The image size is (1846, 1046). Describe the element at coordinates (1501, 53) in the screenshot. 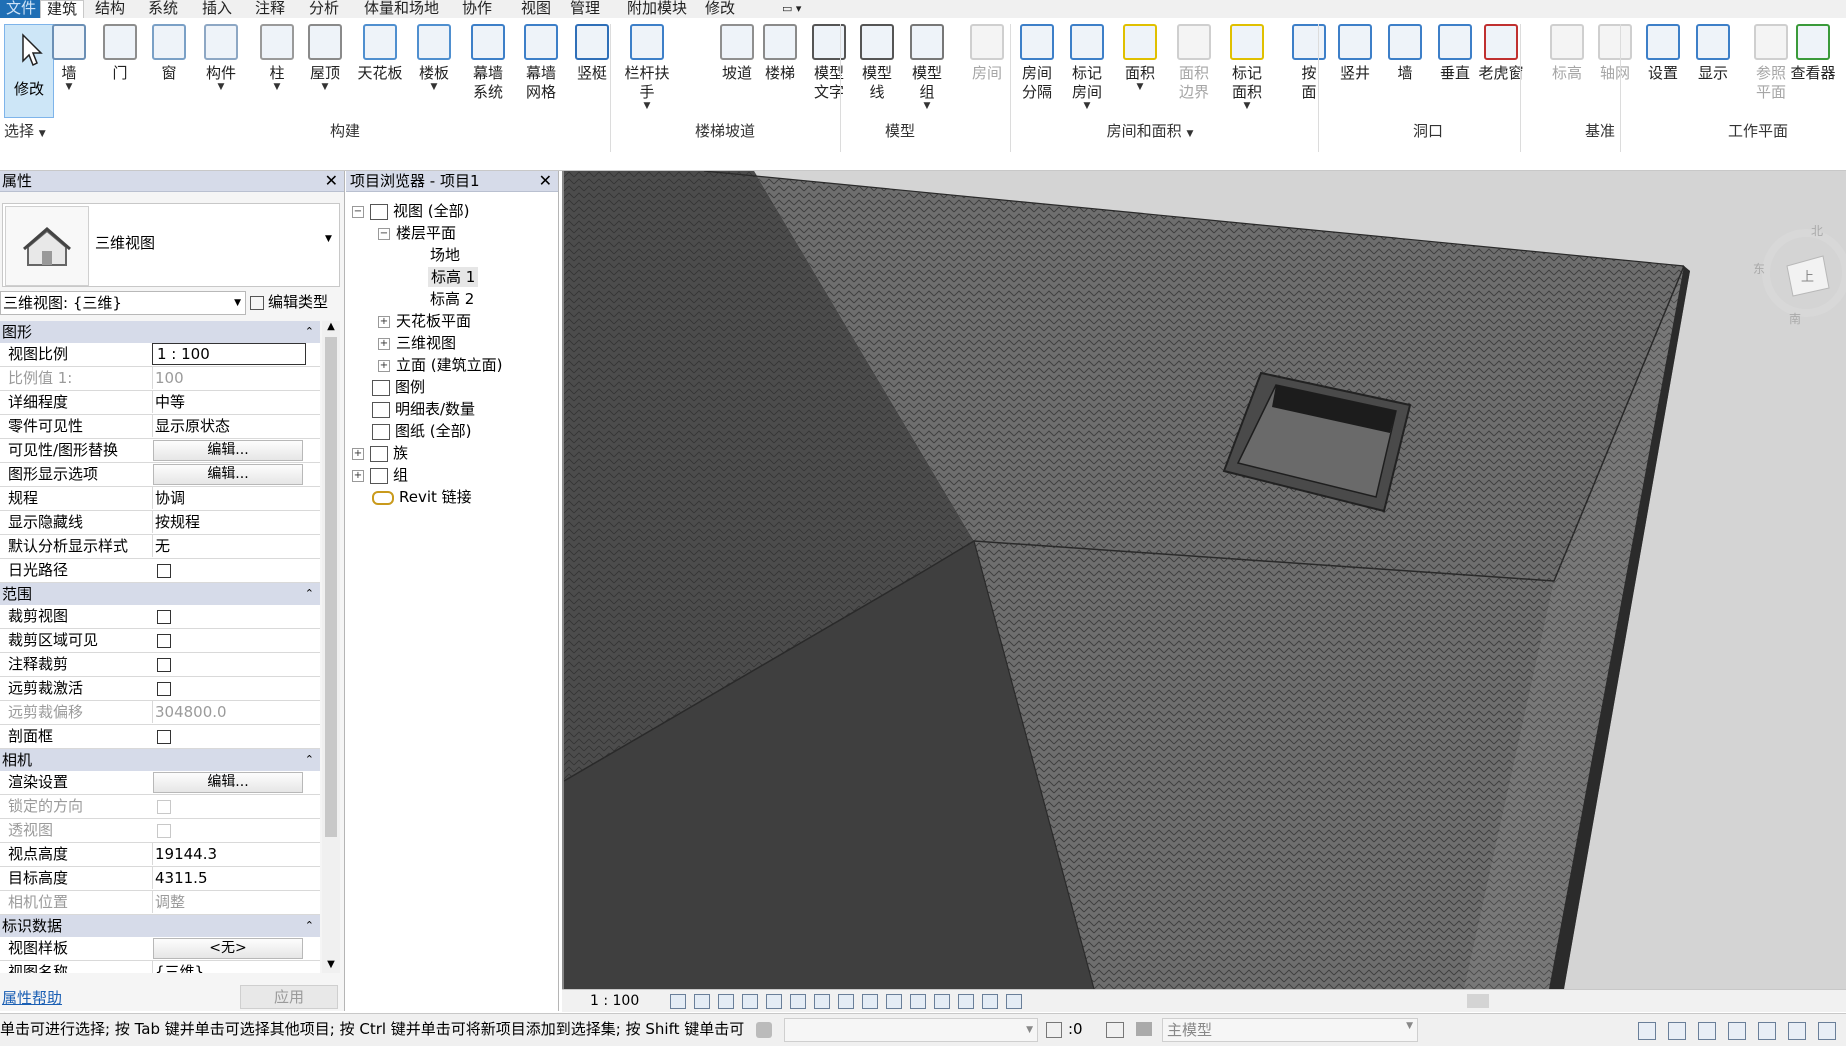

I see `tool-button-27: 老虎窗` at that location.